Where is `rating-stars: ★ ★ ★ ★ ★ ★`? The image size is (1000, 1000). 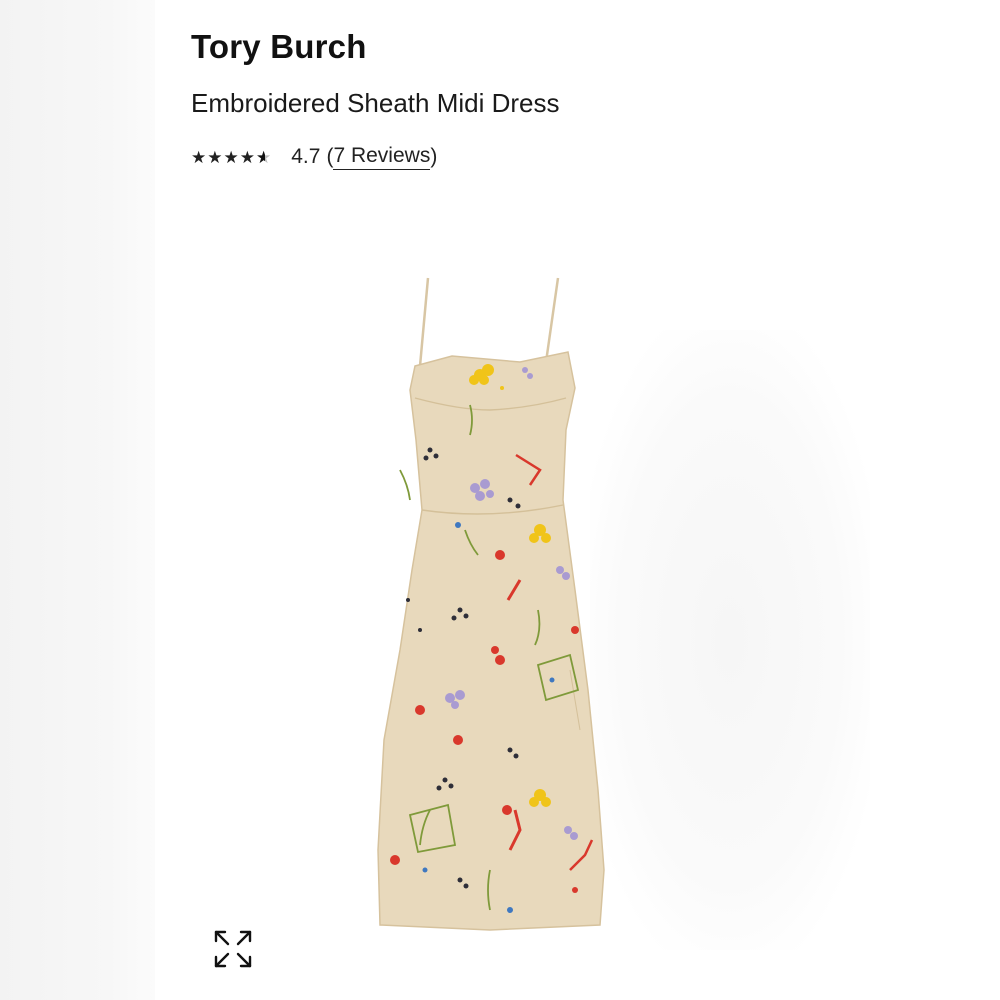
rating-stars: ★ ★ ★ ★ ★ ★ is located at coordinates (231, 157).